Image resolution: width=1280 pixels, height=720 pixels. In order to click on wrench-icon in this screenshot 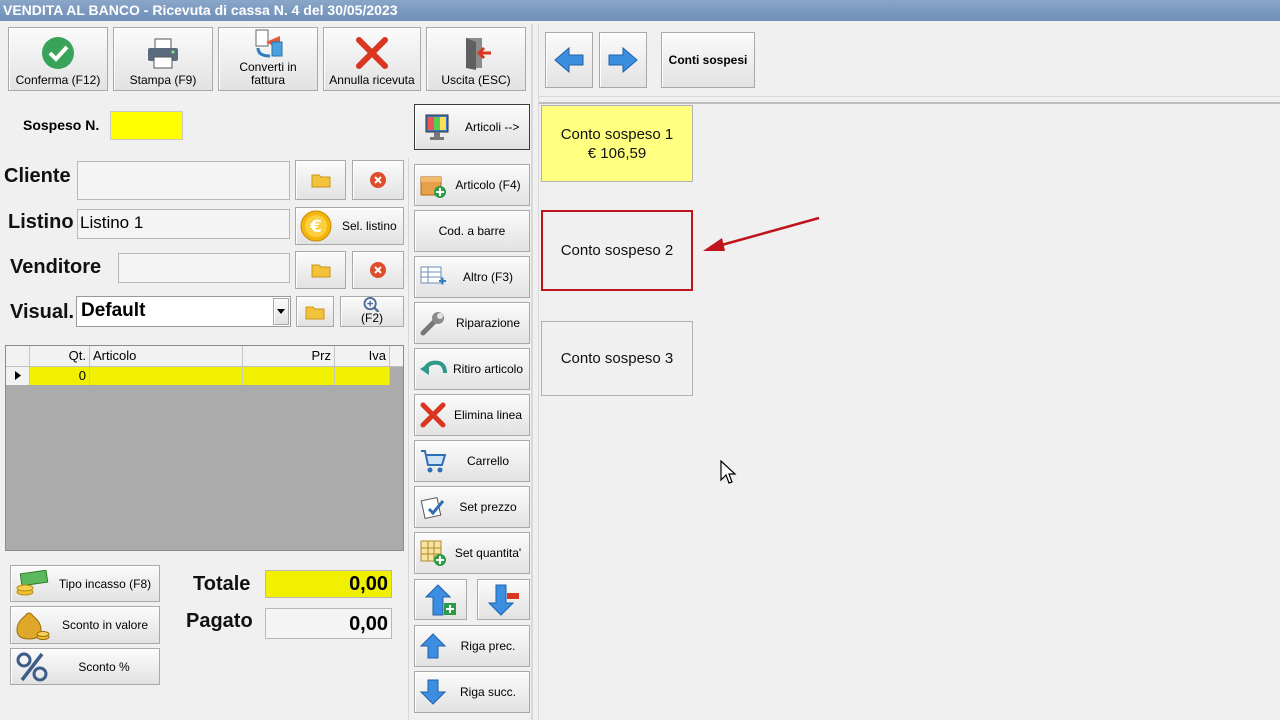, I will do `click(432, 324)`.